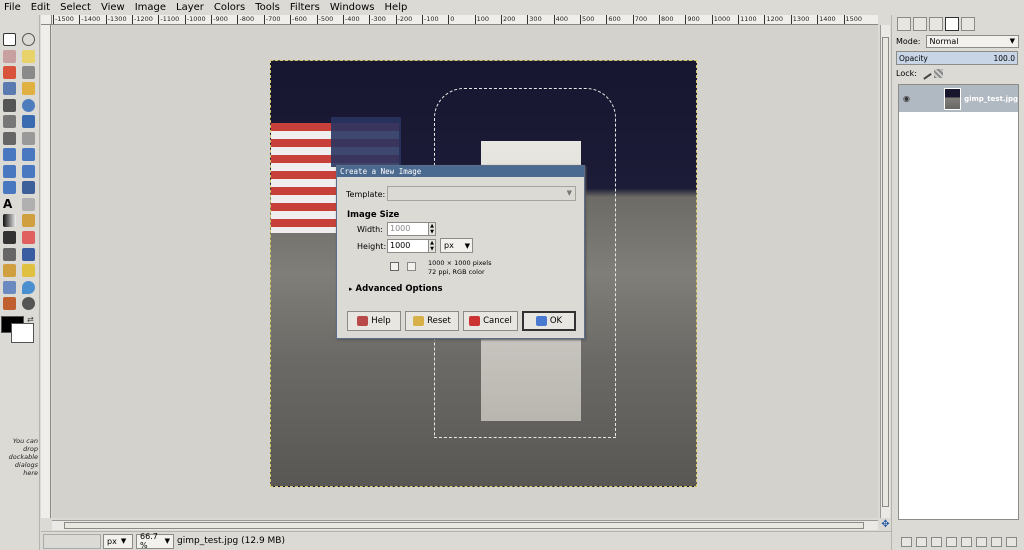 This screenshot has height=550, width=1024. Describe the element at coordinates (352, 7) in the screenshot. I see `menu-windows: Windows` at that location.